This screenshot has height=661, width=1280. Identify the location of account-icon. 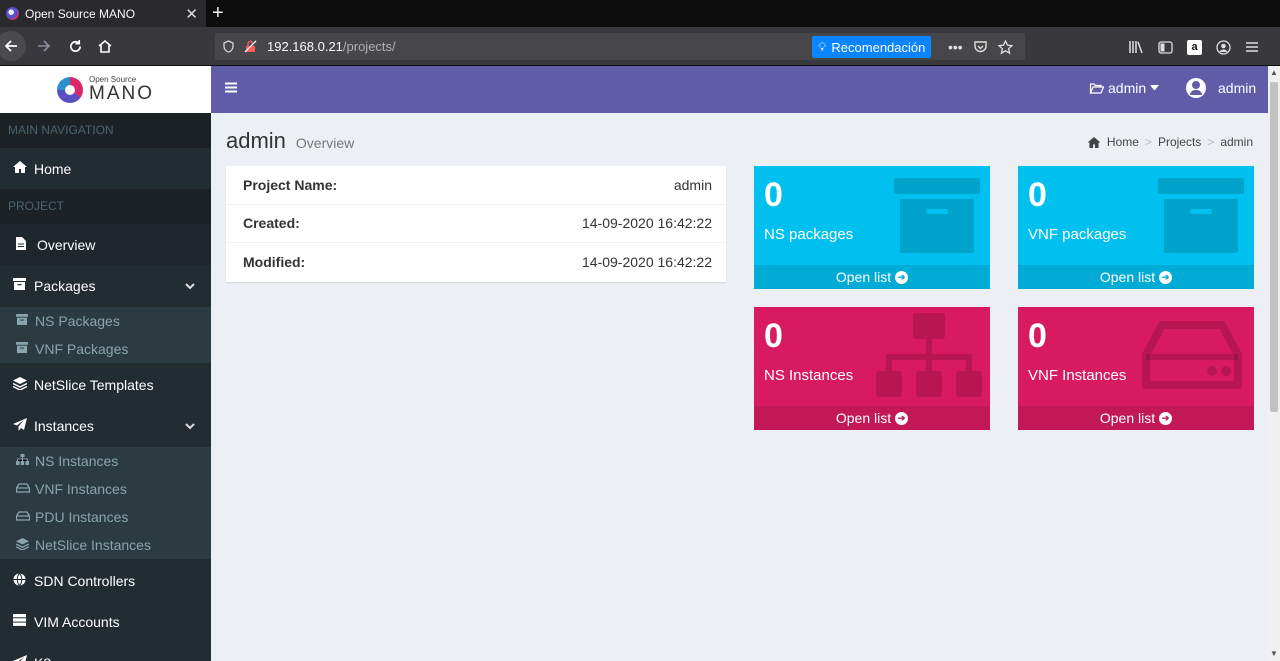
(1223, 47).